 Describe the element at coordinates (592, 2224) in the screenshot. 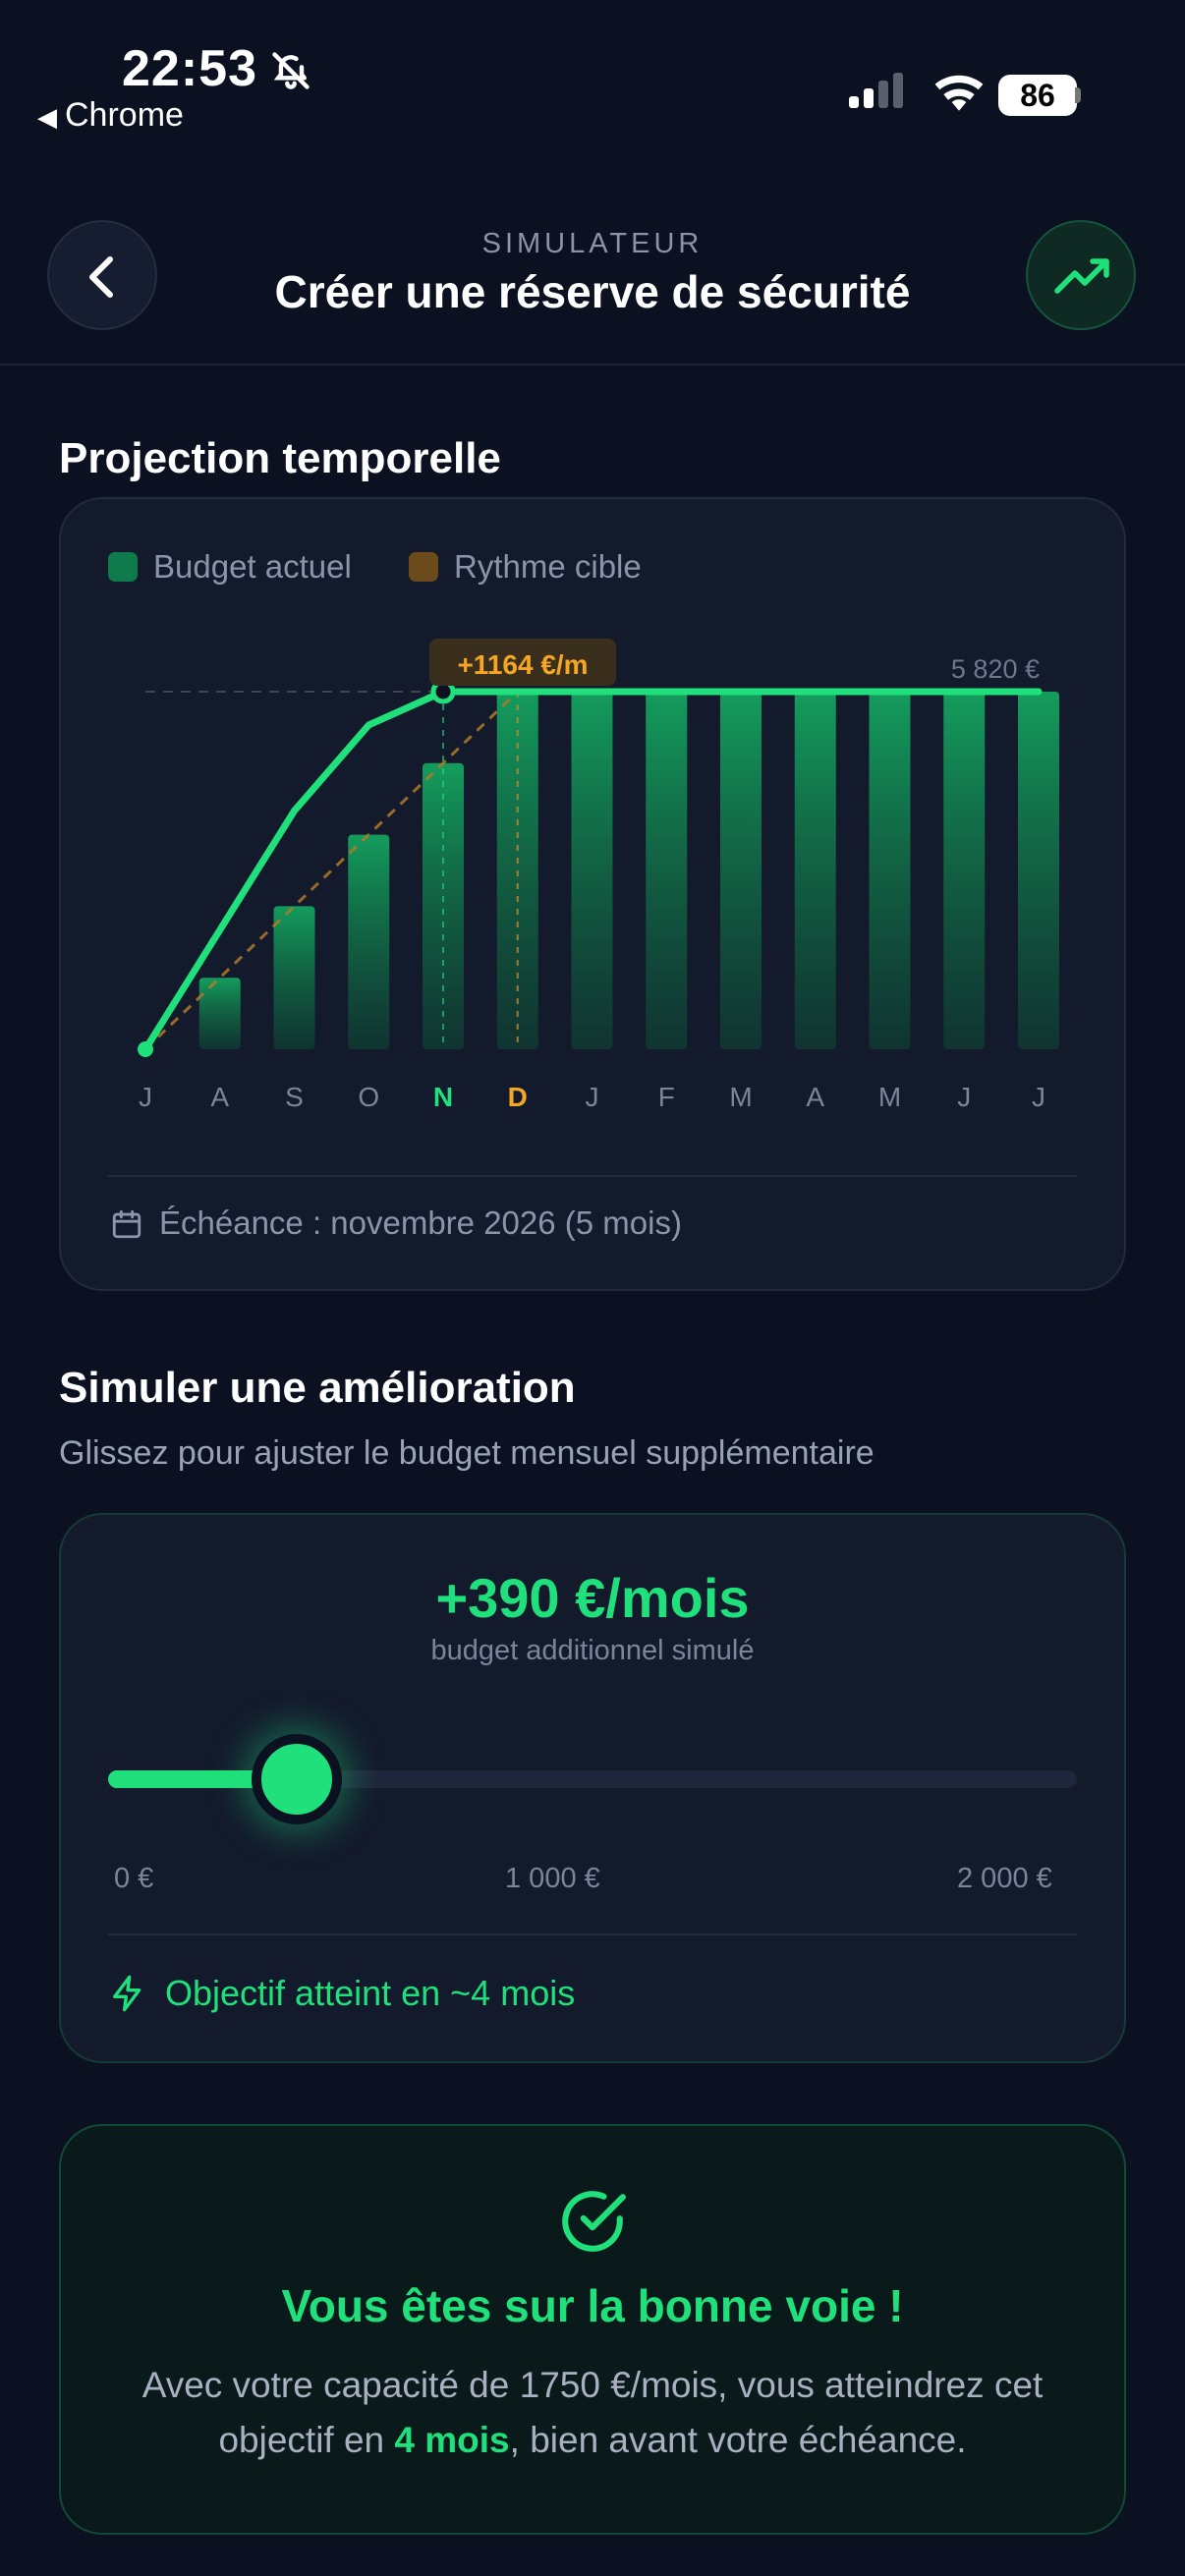

I see `check-circle-icon` at that location.